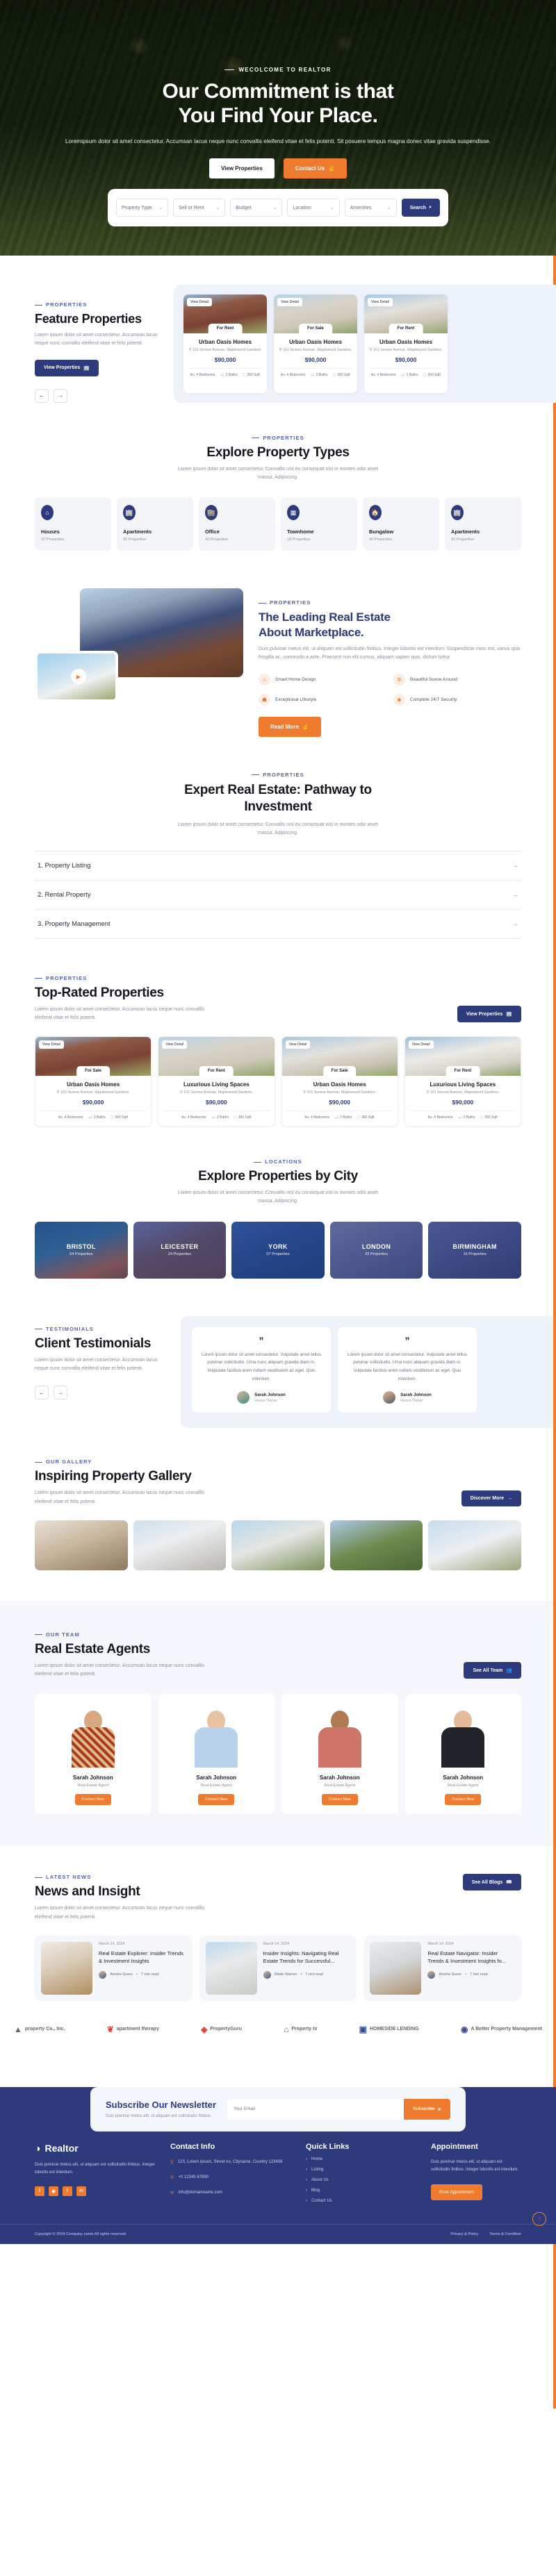  I want to click on apartment-icon: 🏢, so click(457, 512).